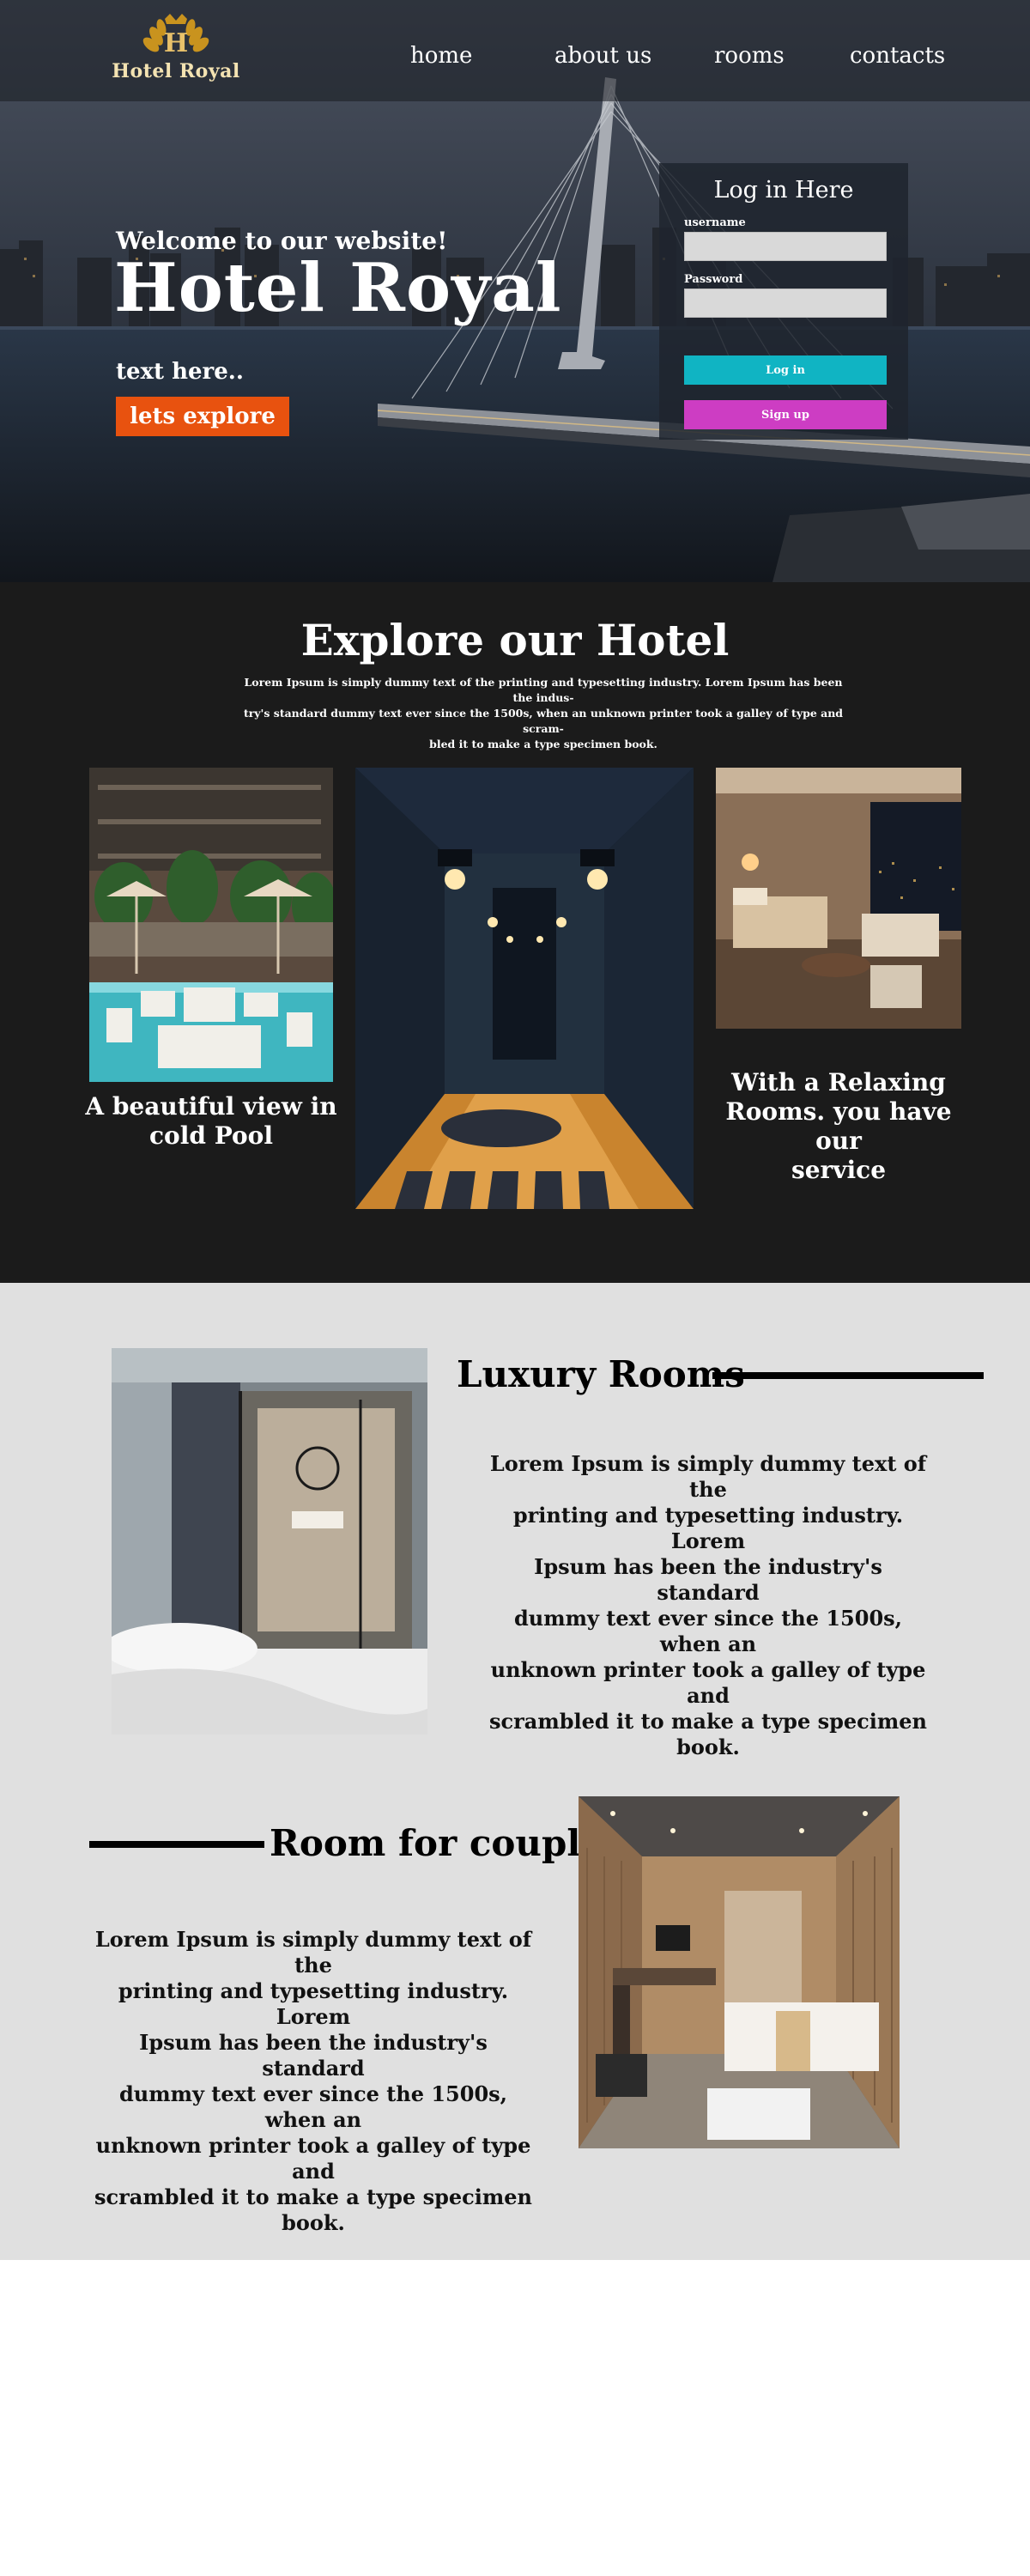 The image size is (1030, 2576). Describe the element at coordinates (338, 288) in the screenshot. I see `hero-title: Hotel Royal` at that location.